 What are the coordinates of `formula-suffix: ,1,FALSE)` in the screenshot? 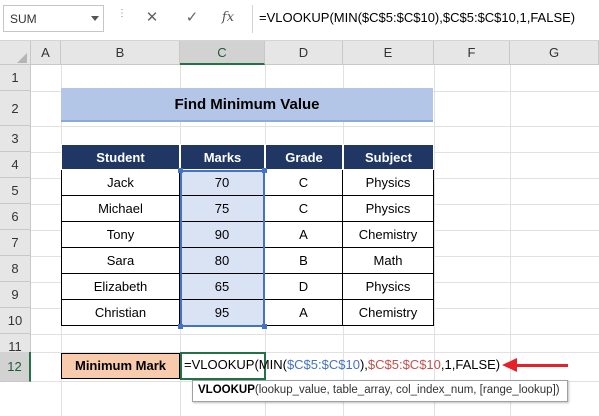 It's located at (470, 364).